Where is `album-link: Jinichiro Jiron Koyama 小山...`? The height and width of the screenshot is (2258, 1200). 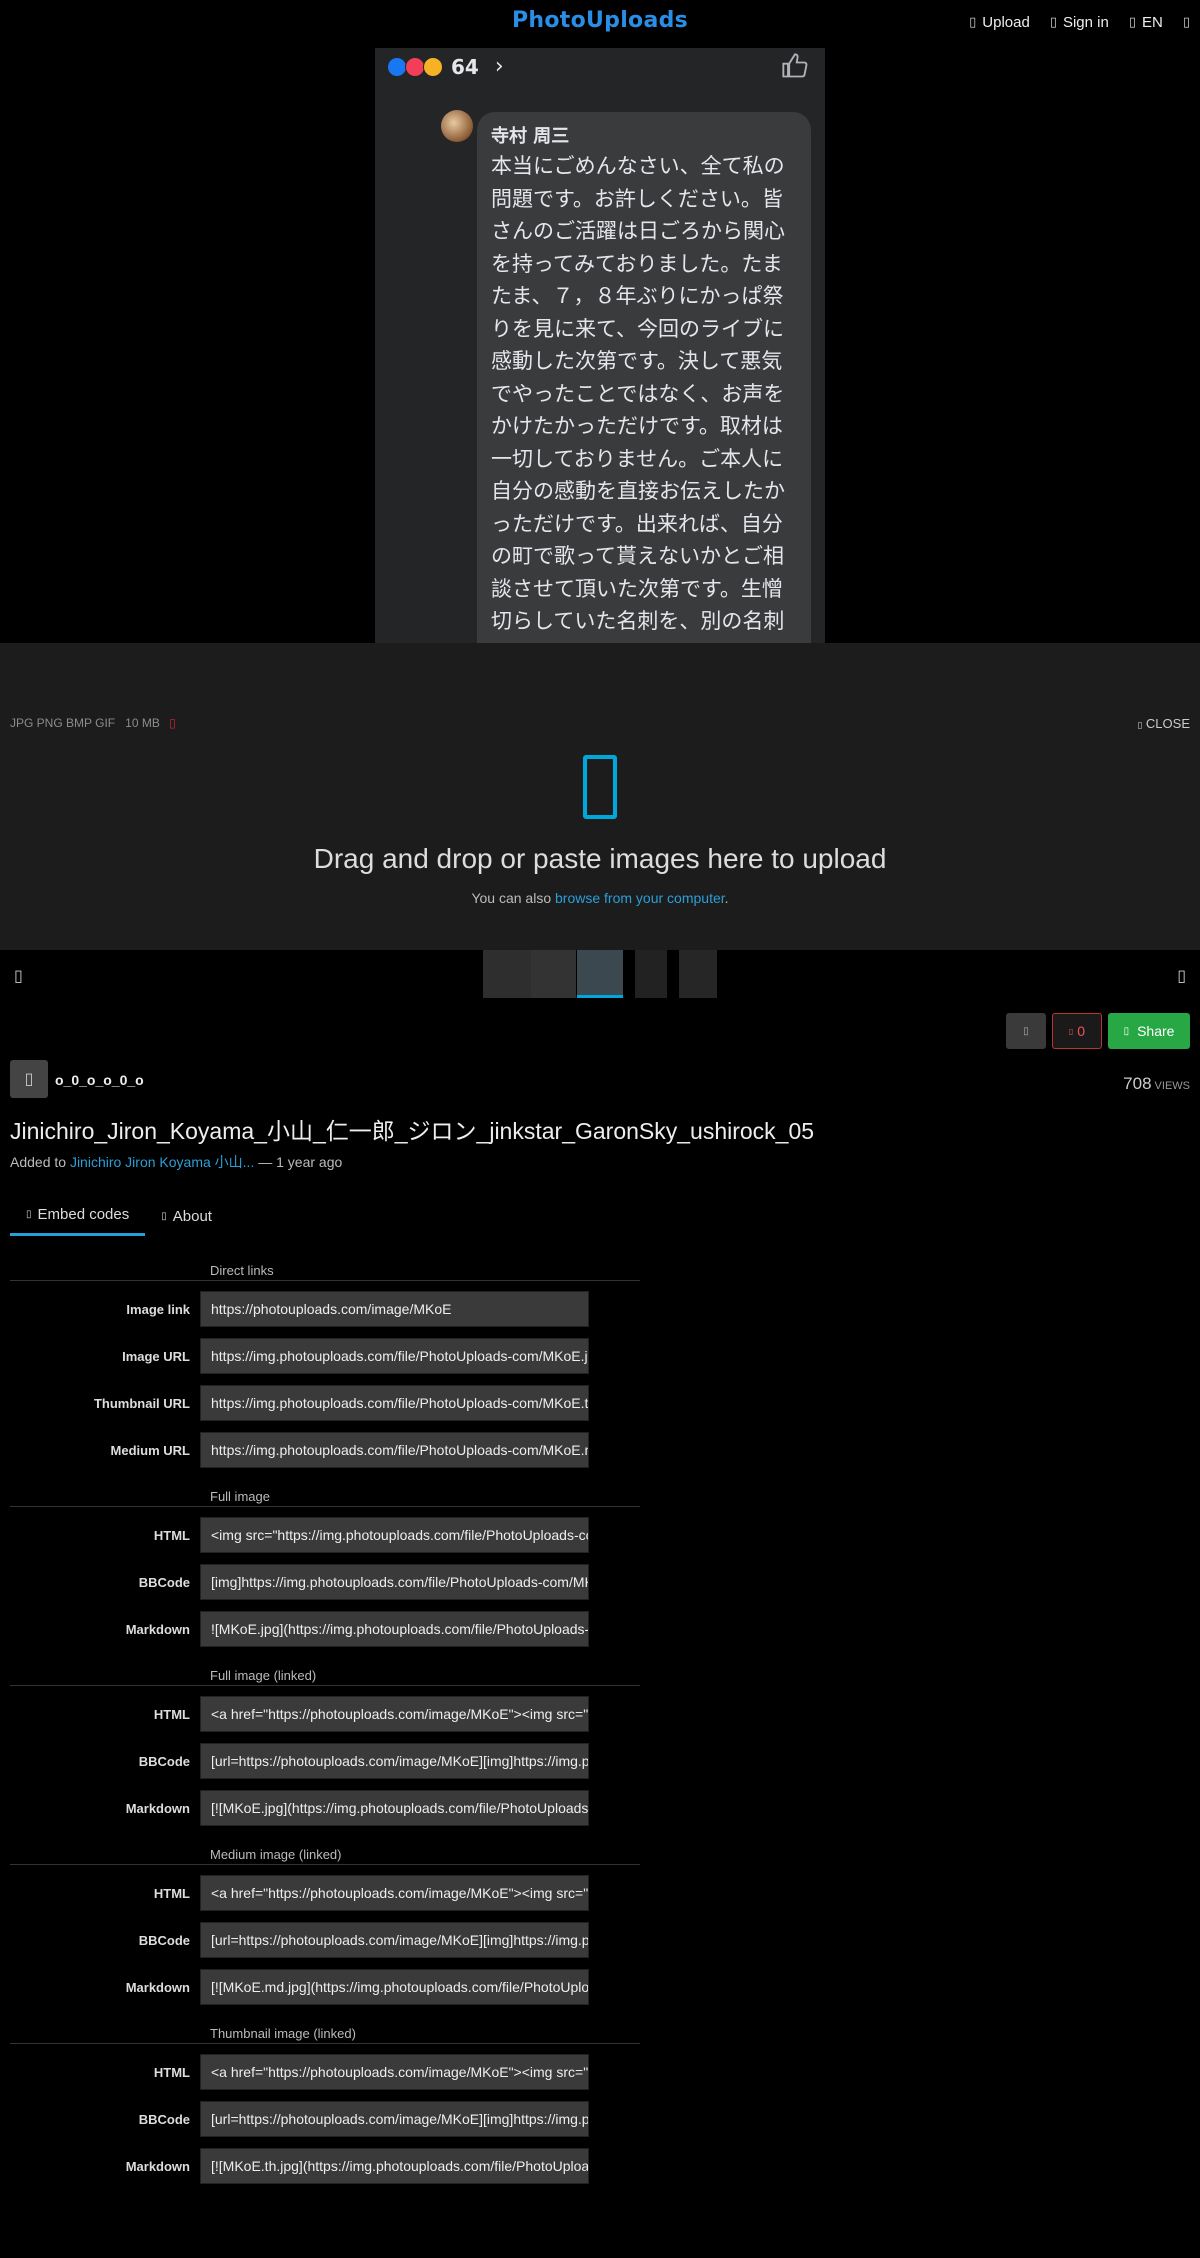
album-link: Jinichiro Jiron Koyama 小山... is located at coordinates (162, 1162).